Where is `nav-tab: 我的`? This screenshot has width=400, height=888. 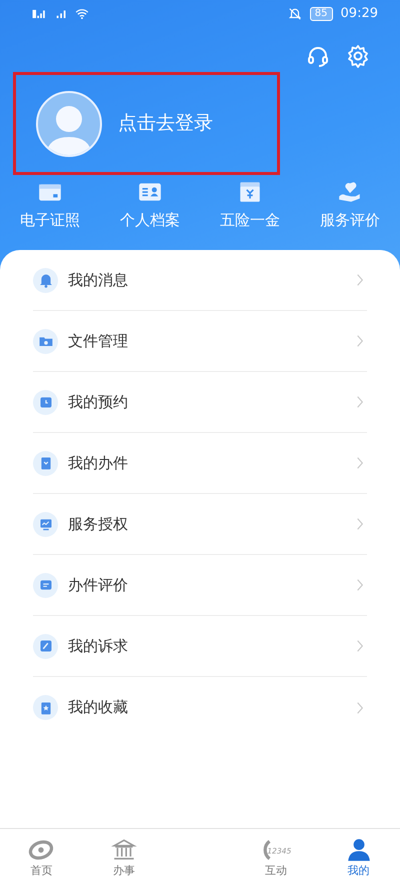 nav-tab: 我的 is located at coordinates (358, 858).